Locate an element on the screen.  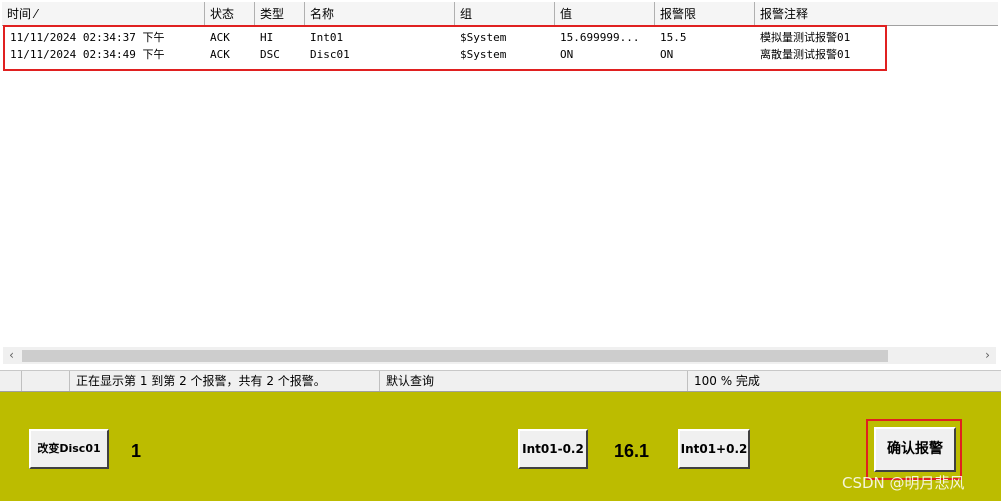
alarm-name: Disc01 is located at coordinates (330, 54).